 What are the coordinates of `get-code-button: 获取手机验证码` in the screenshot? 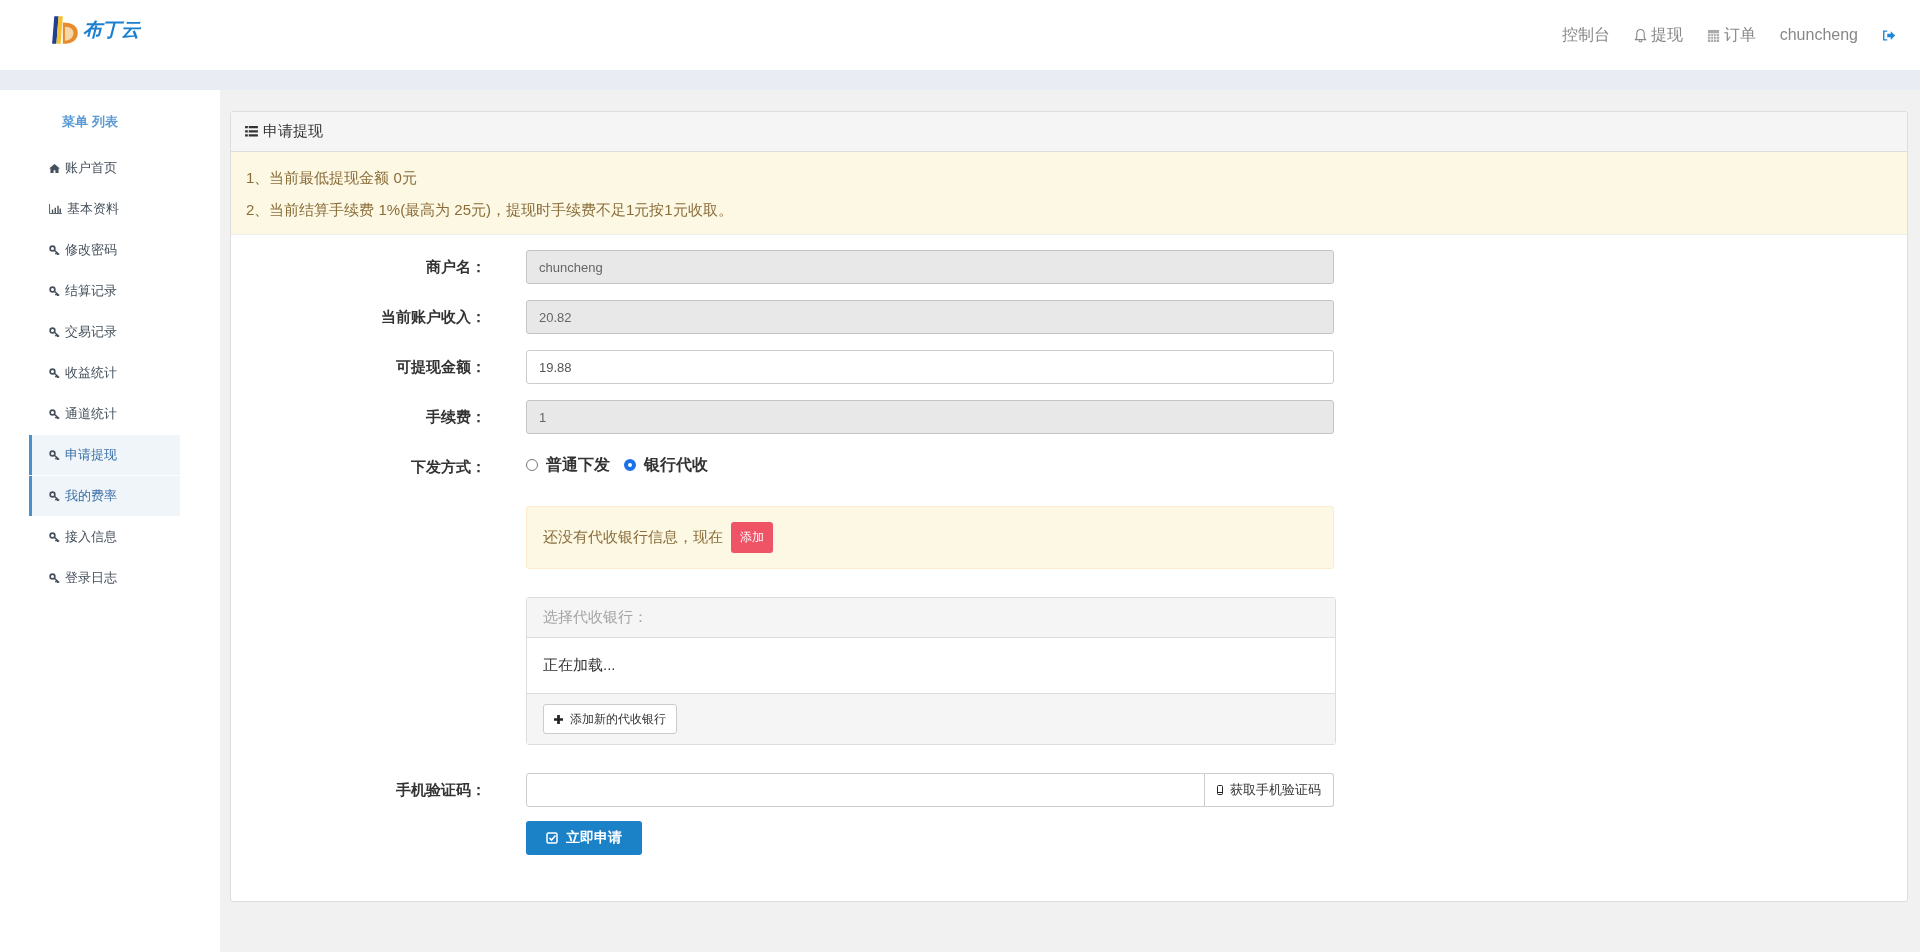 It's located at (1269, 790).